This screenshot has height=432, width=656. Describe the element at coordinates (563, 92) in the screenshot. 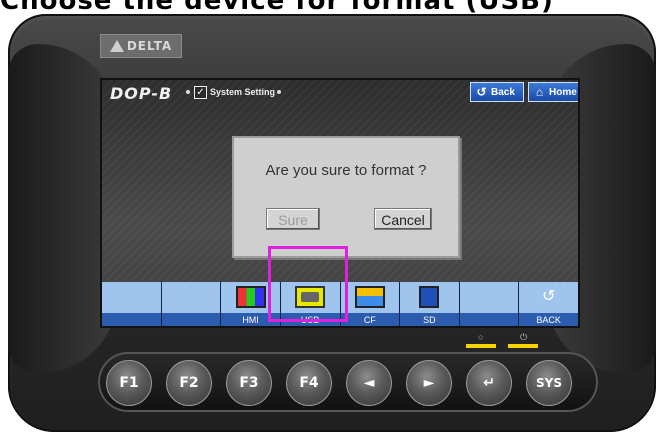

I see `home-label: Home` at that location.